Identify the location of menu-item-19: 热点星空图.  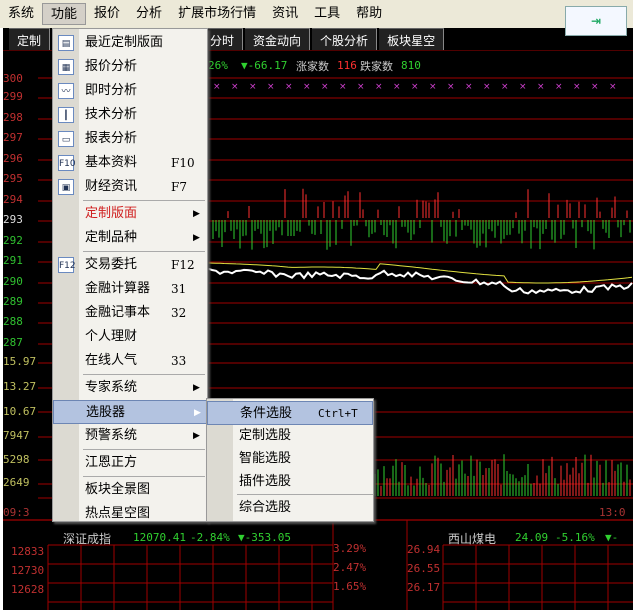
(130, 514).